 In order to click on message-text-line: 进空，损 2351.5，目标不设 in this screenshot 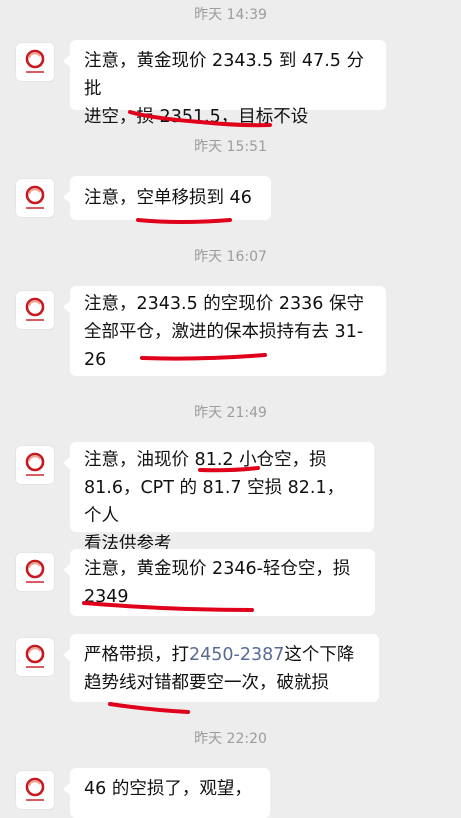, I will do `click(196, 117)`.